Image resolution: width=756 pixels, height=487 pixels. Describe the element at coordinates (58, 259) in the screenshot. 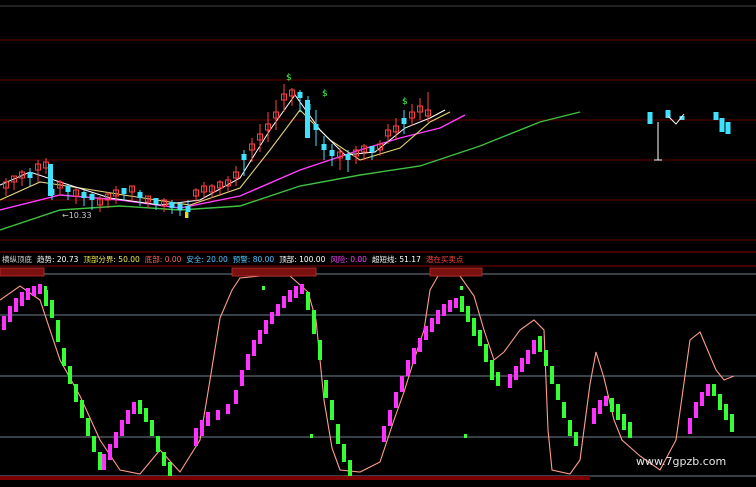

I see `indicator-item: 趋势: 20.73` at that location.